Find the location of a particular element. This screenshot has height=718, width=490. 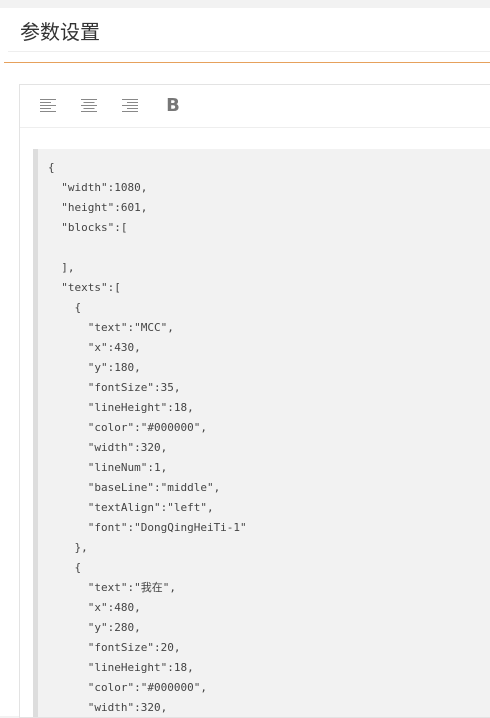

align-right-icon is located at coordinates (130, 105).